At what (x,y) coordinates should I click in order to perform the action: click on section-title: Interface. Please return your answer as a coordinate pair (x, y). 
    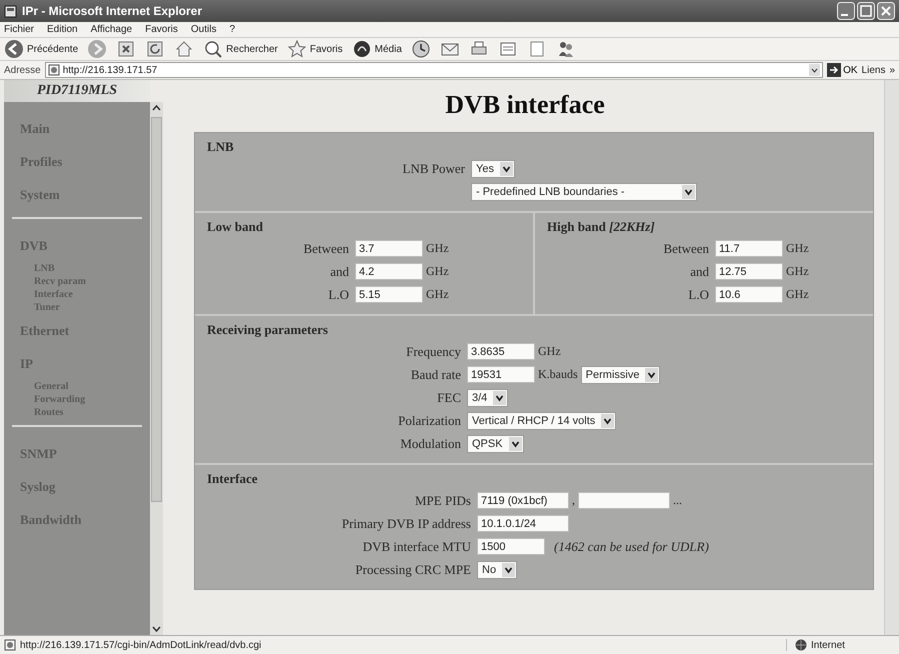
    Looking at the image, I should click on (233, 479).